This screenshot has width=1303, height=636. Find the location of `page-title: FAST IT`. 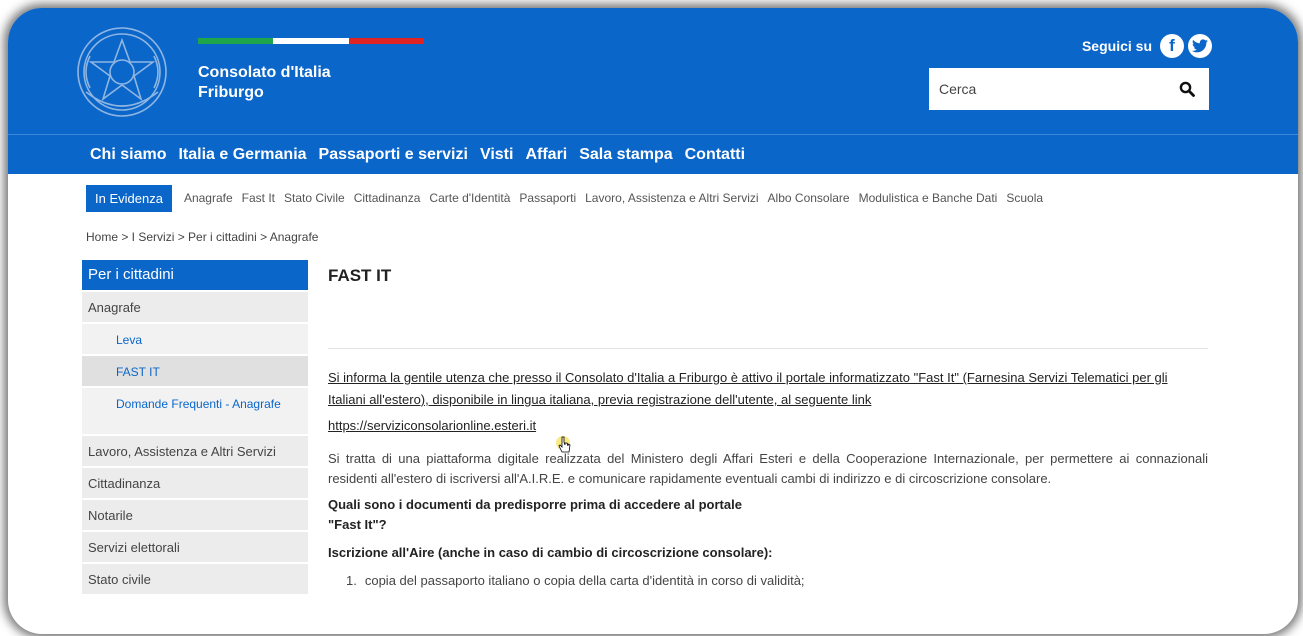

page-title: FAST IT is located at coordinates (360, 275).